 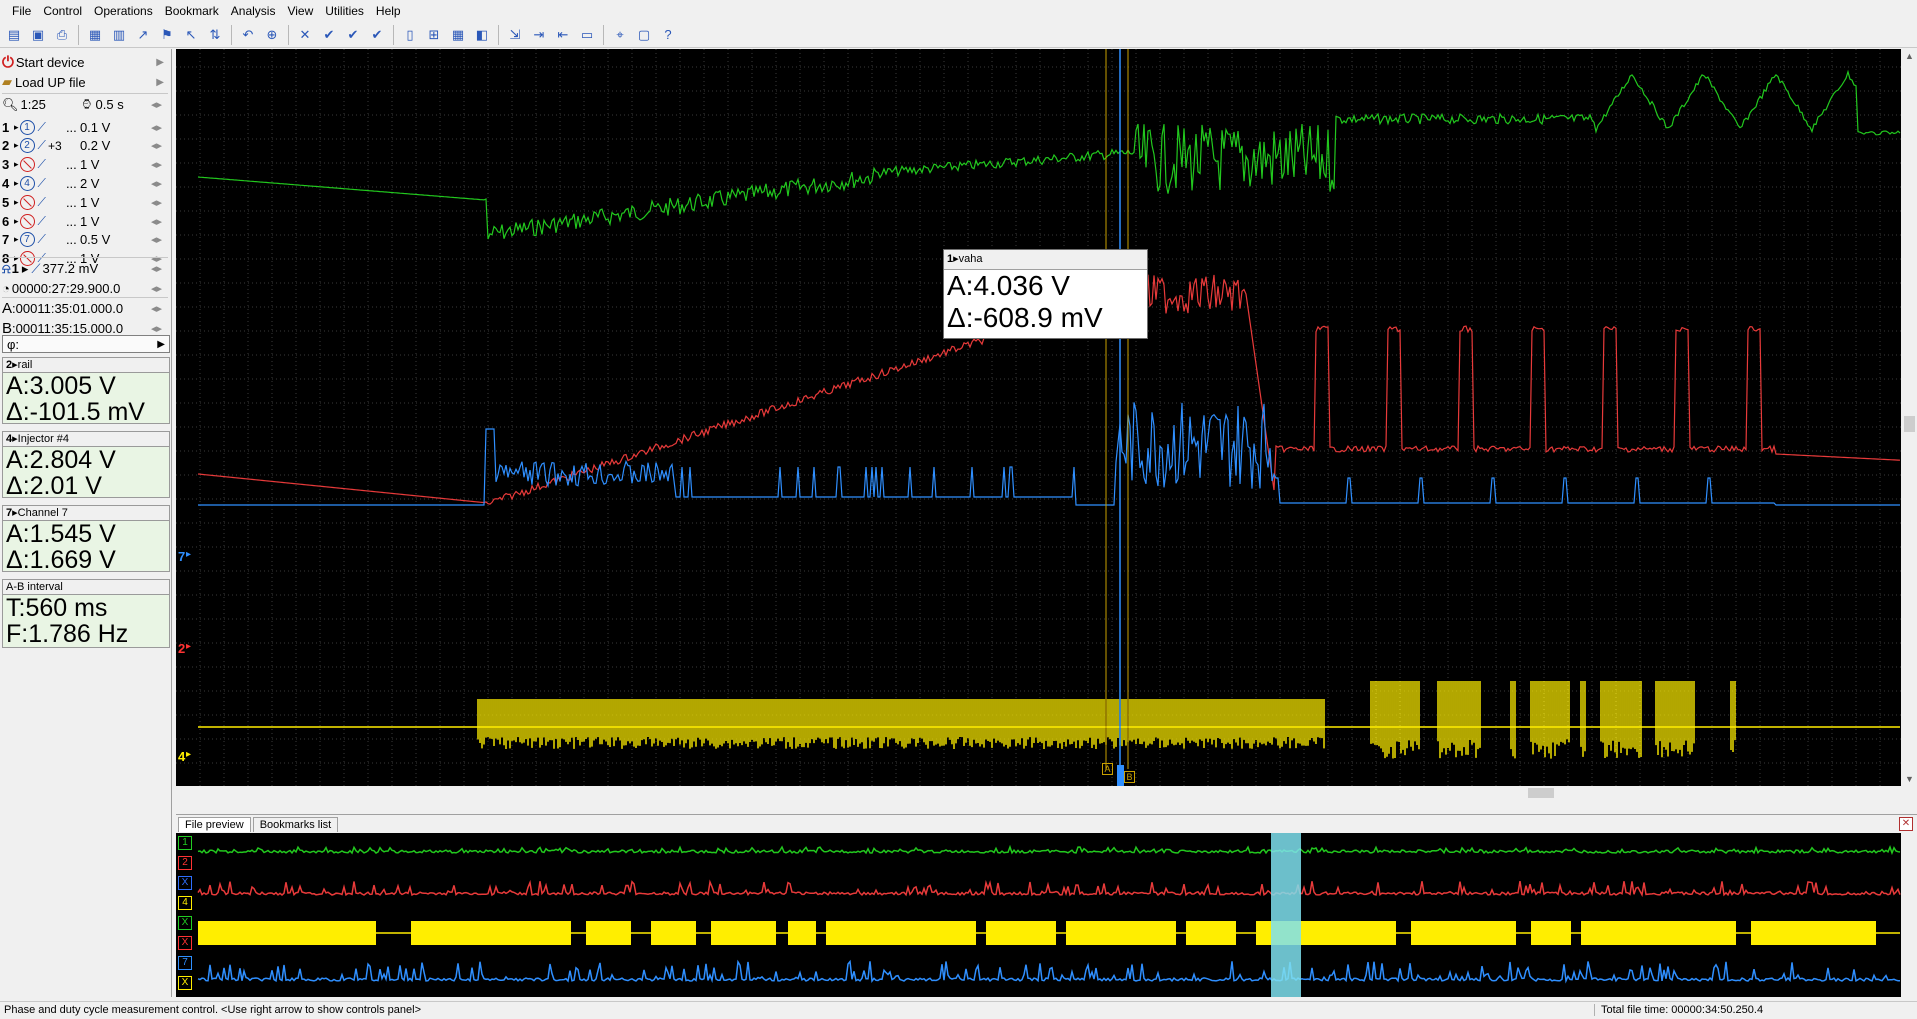 I want to click on trigger-control: ⍾ 1 ▸ ⟋ 377.2 mV ◂▸, so click(x=85, y=268).